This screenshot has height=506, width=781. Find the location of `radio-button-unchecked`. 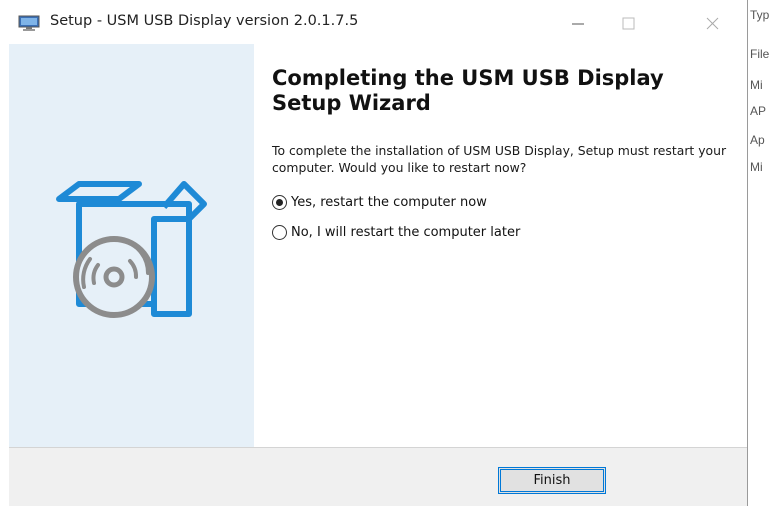

radio-button-unchecked is located at coordinates (279, 232).